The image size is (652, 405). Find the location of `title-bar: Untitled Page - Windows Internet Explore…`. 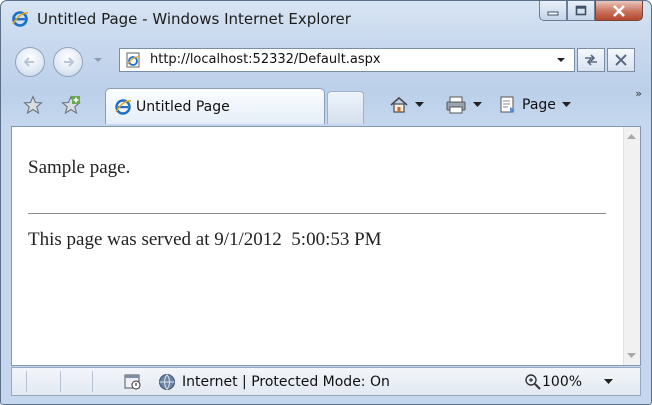

title-bar: Untitled Page - Windows Internet Explore… is located at coordinates (326, 19).